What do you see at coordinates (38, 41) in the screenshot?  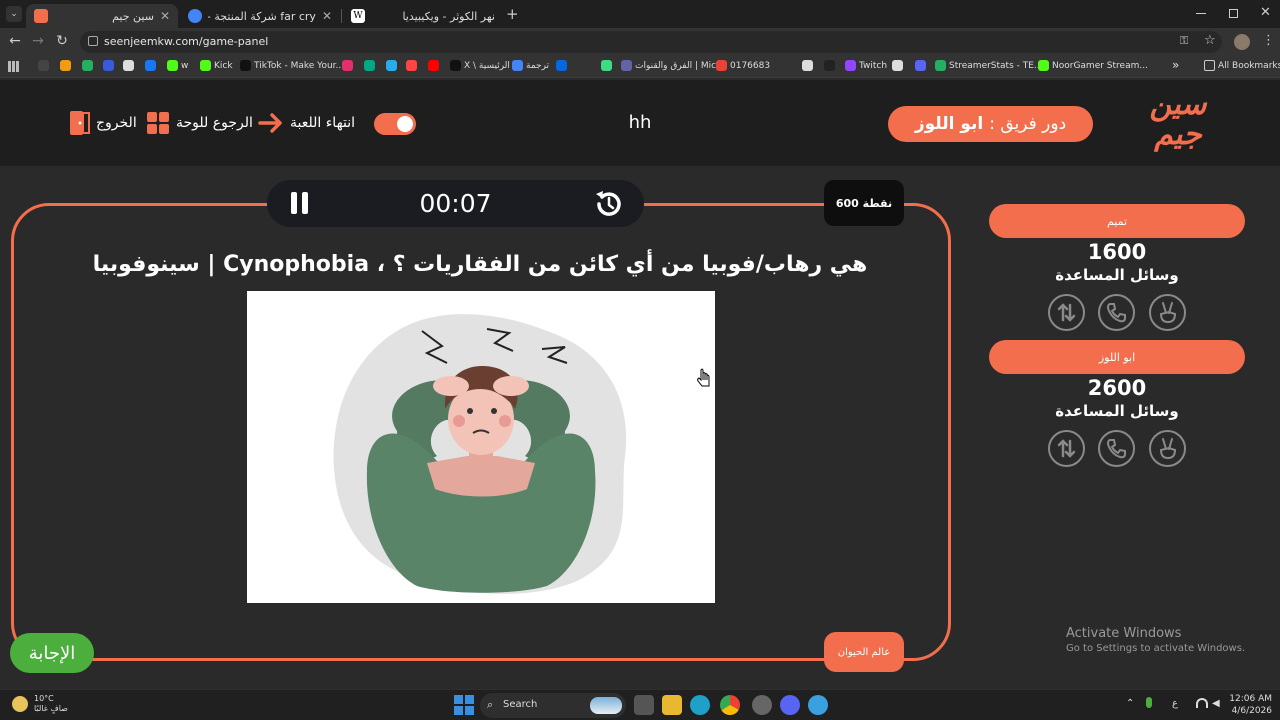 I see `forward-arrow-icon: →` at bounding box center [38, 41].